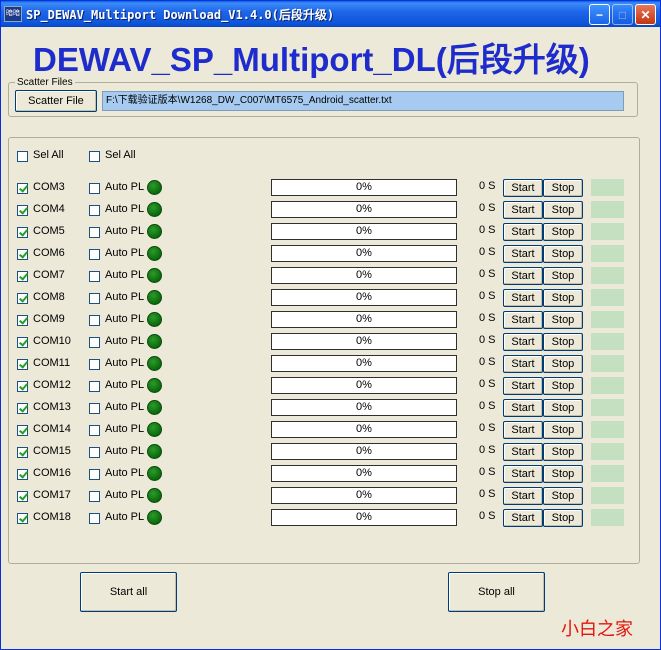 Image resolution: width=661 pixels, height=650 pixels. I want to click on start-all-button: Start all, so click(128, 592).